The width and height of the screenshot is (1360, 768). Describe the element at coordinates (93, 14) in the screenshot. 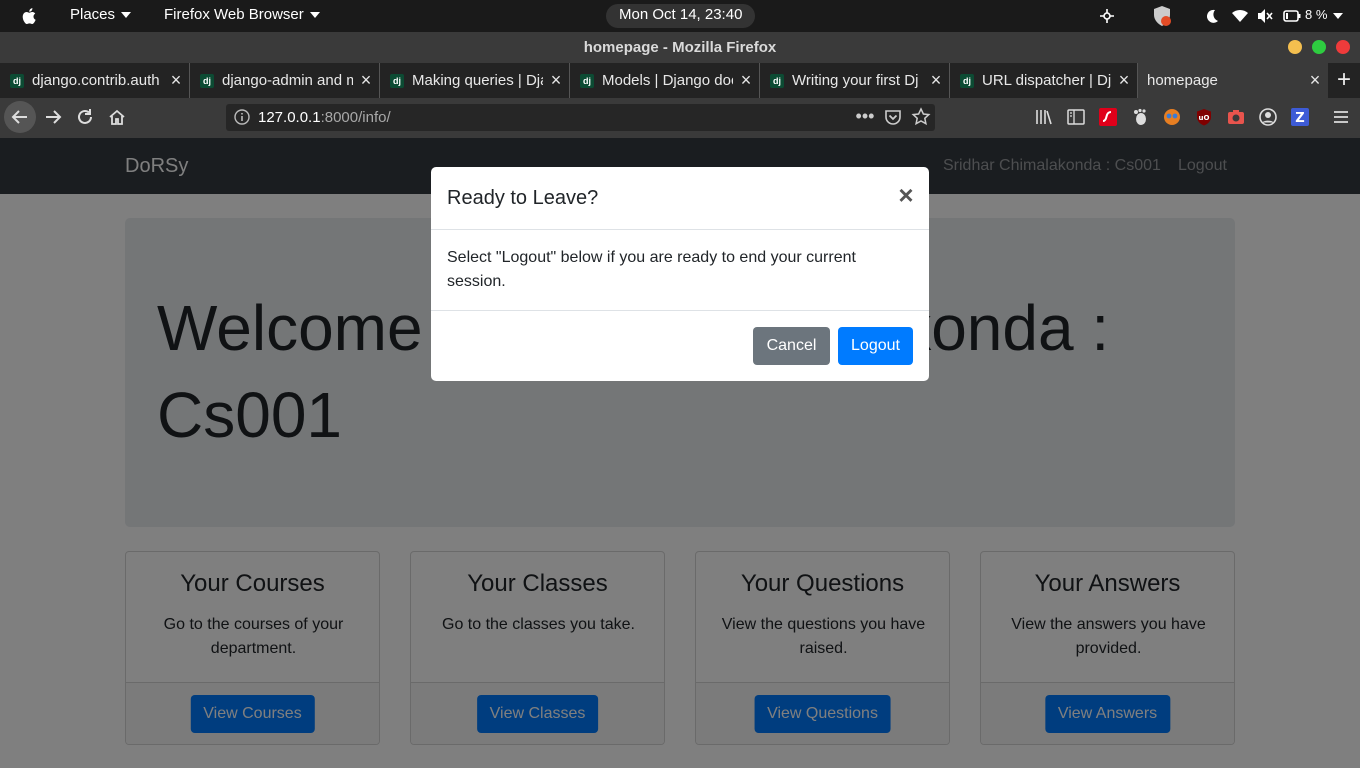

I see `places-label: Places` at that location.